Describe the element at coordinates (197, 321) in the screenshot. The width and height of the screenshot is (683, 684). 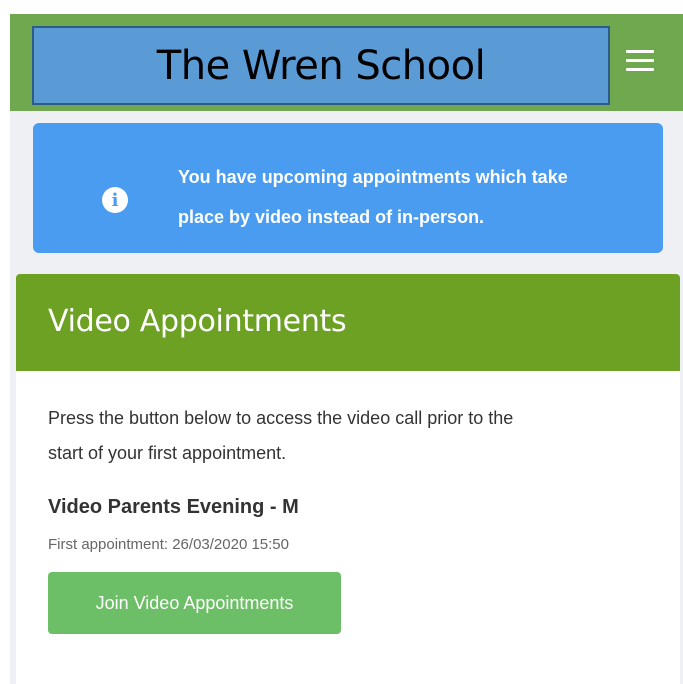
I see `card-title: Video Appointments` at that location.